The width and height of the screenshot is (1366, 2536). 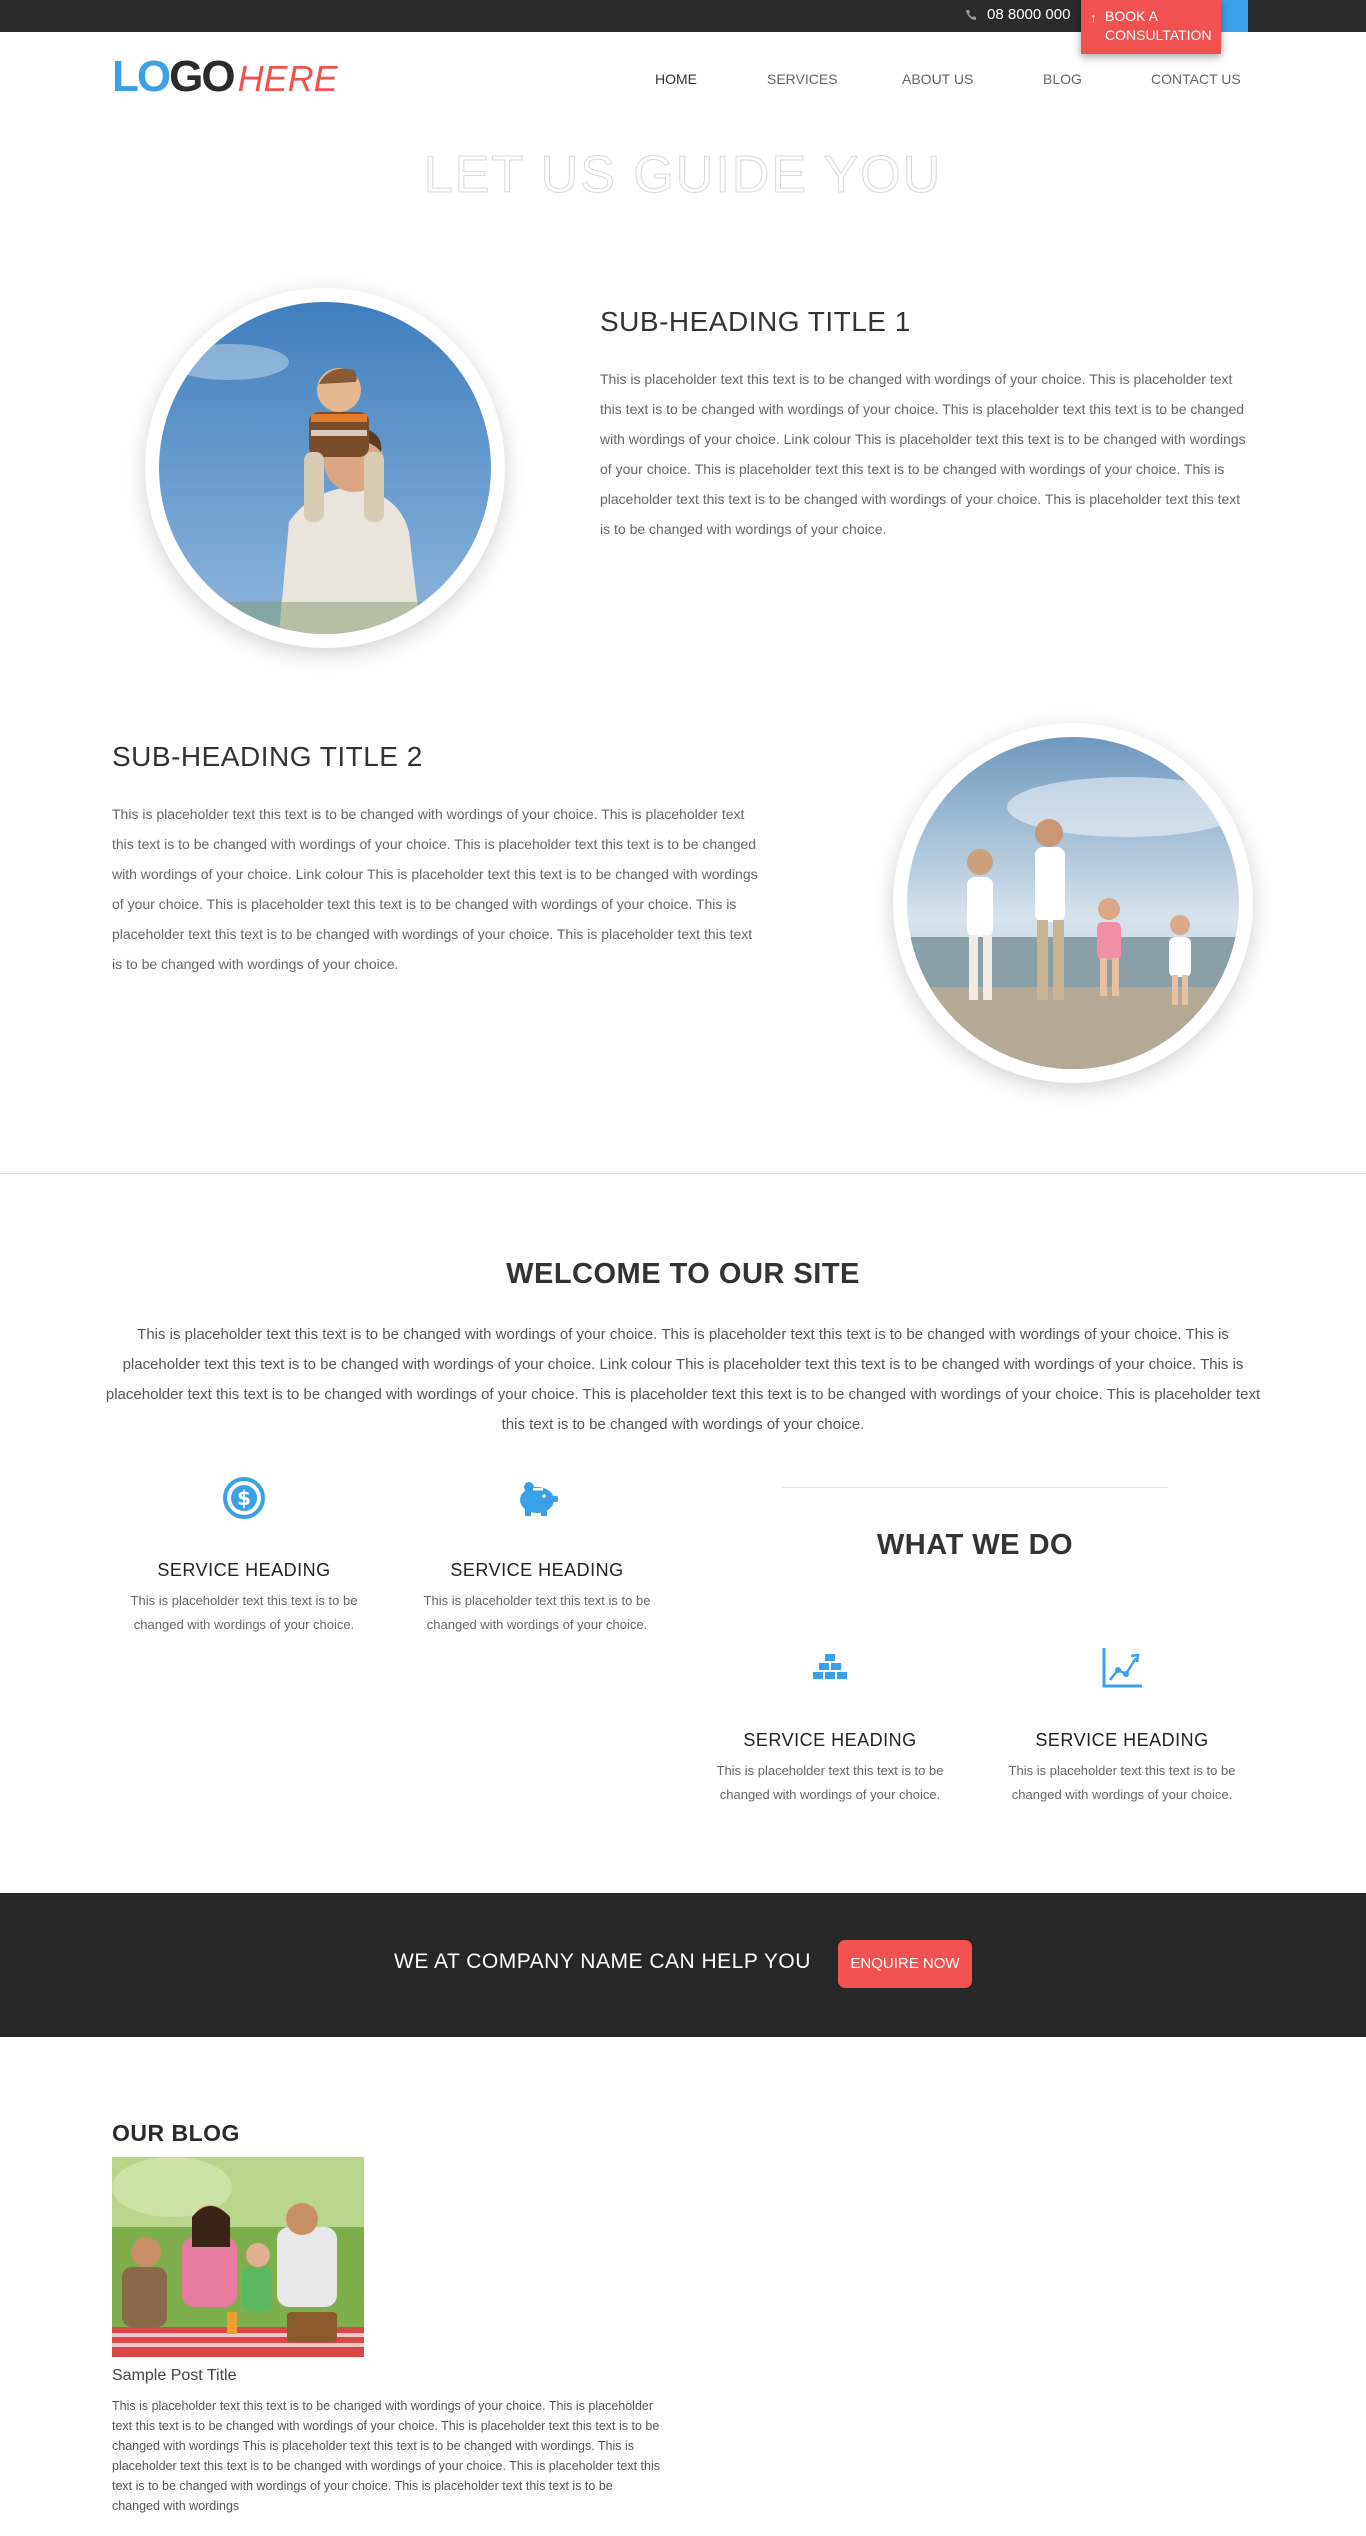 I want to click on hero-title: LET US GUIDE YOU, so click(x=683, y=170).